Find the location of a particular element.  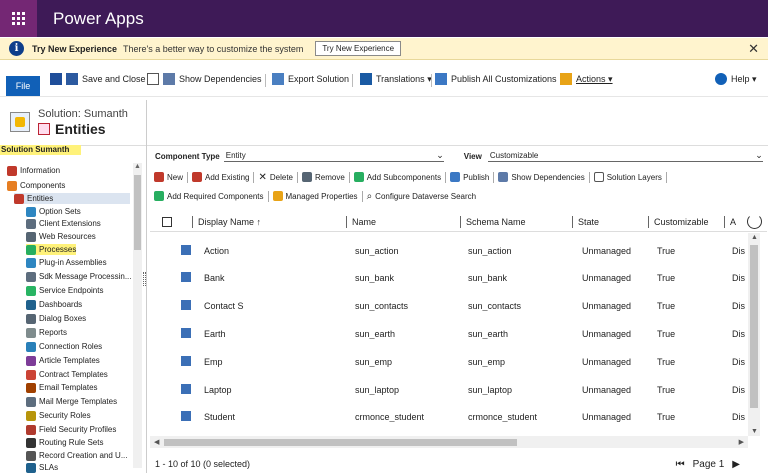

sidebar-item-dashboards: Dashboards is located at coordinates (54, 304).